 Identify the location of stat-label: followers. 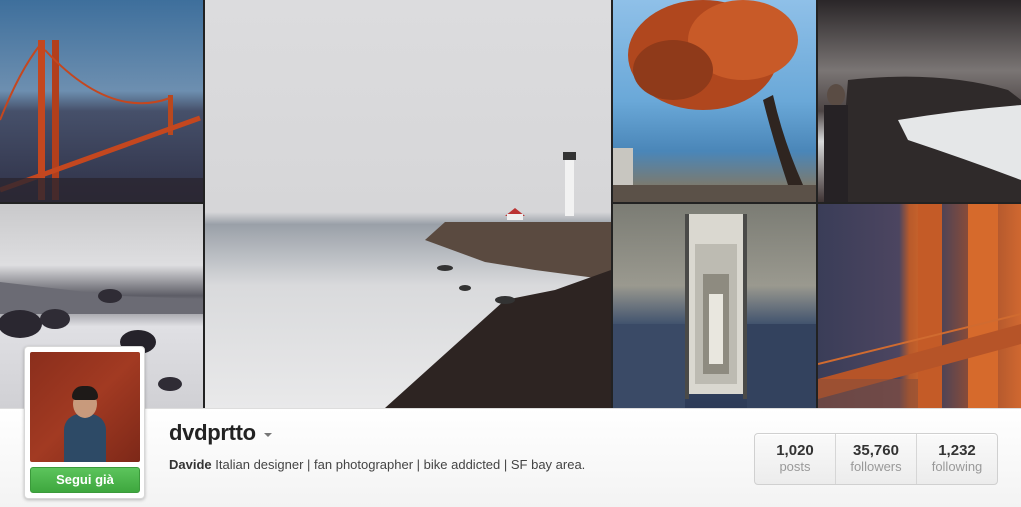
(876, 466).